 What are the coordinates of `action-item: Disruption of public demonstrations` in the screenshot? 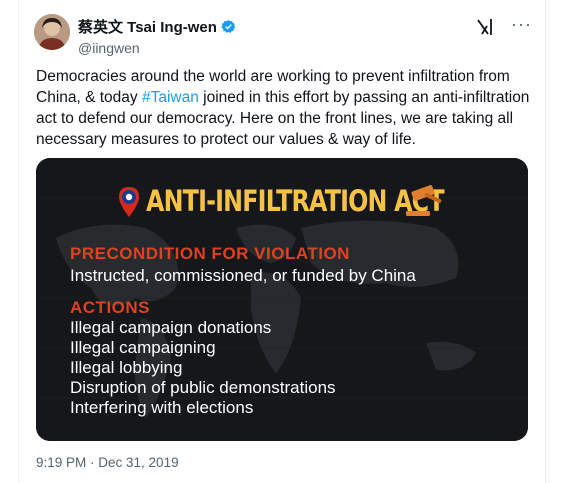 It's located at (203, 387).